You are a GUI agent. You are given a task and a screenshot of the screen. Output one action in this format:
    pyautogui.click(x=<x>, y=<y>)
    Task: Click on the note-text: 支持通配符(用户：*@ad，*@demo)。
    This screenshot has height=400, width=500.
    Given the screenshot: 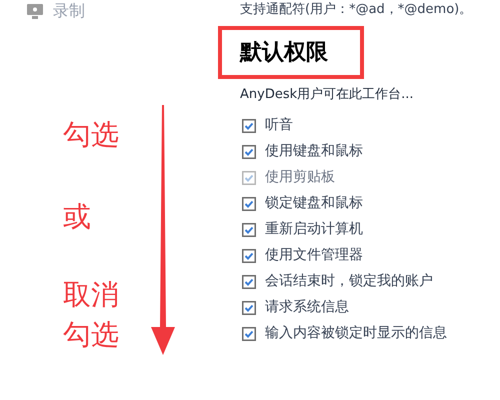 What is the action you would take?
    pyautogui.click(x=356, y=10)
    